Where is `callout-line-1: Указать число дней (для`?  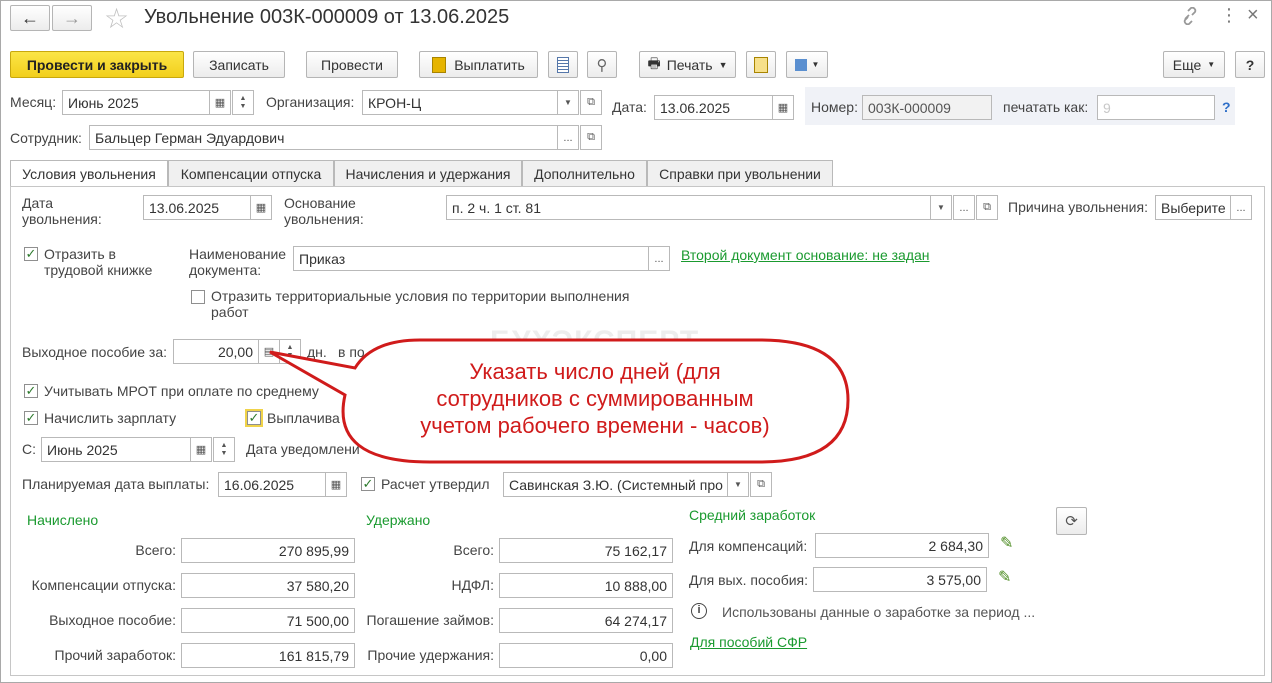
callout-line-1: Указать число дней (для is located at coordinates (595, 371).